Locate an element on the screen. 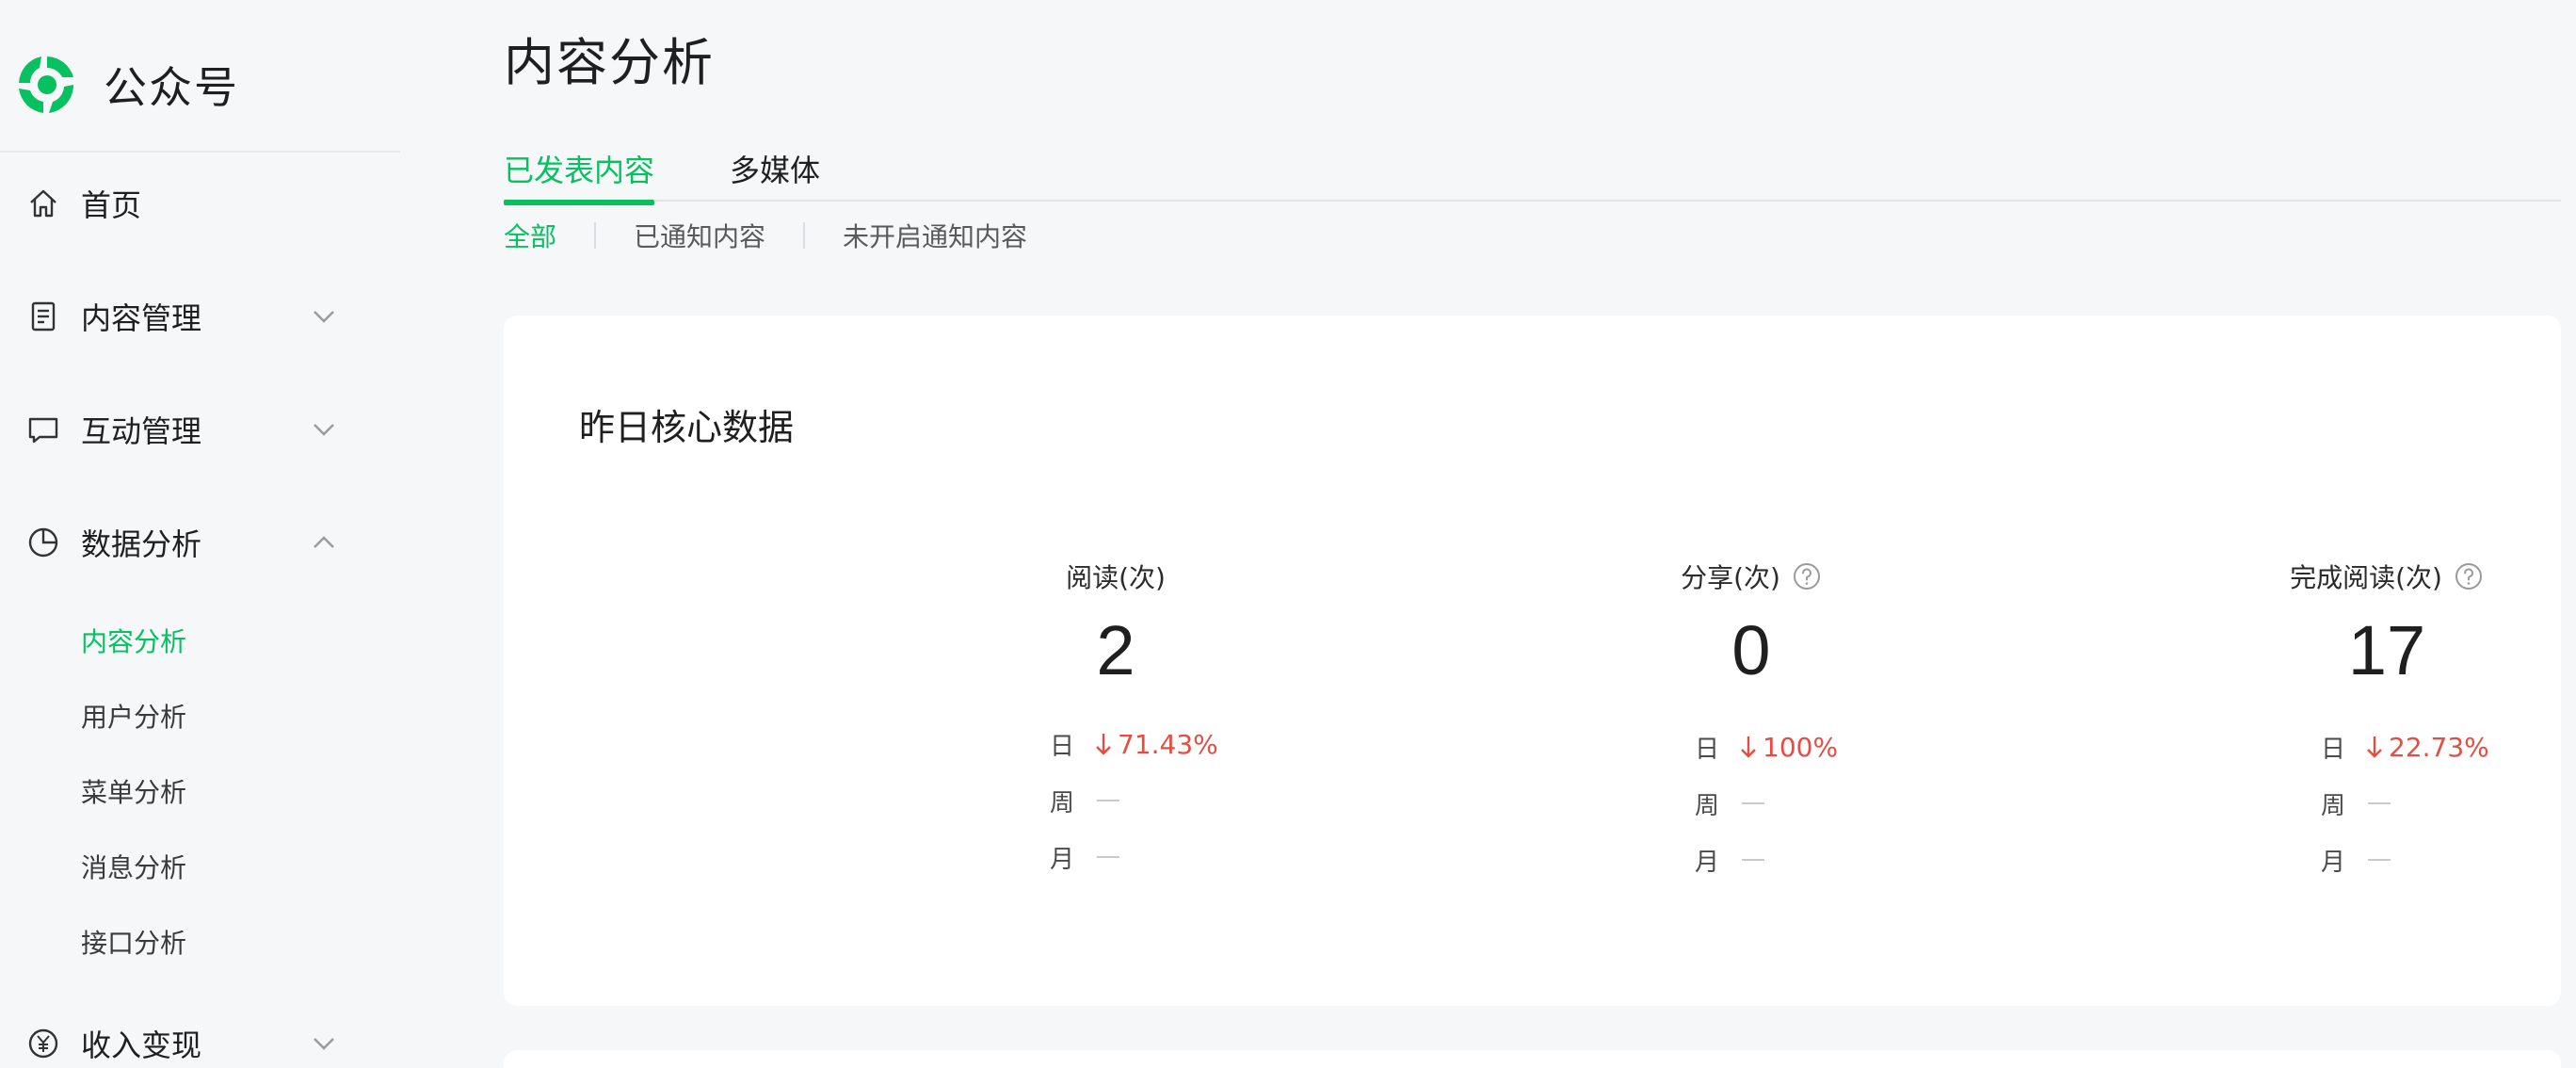  metric-label: 完成阅读(次) is located at coordinates (2366, 577).